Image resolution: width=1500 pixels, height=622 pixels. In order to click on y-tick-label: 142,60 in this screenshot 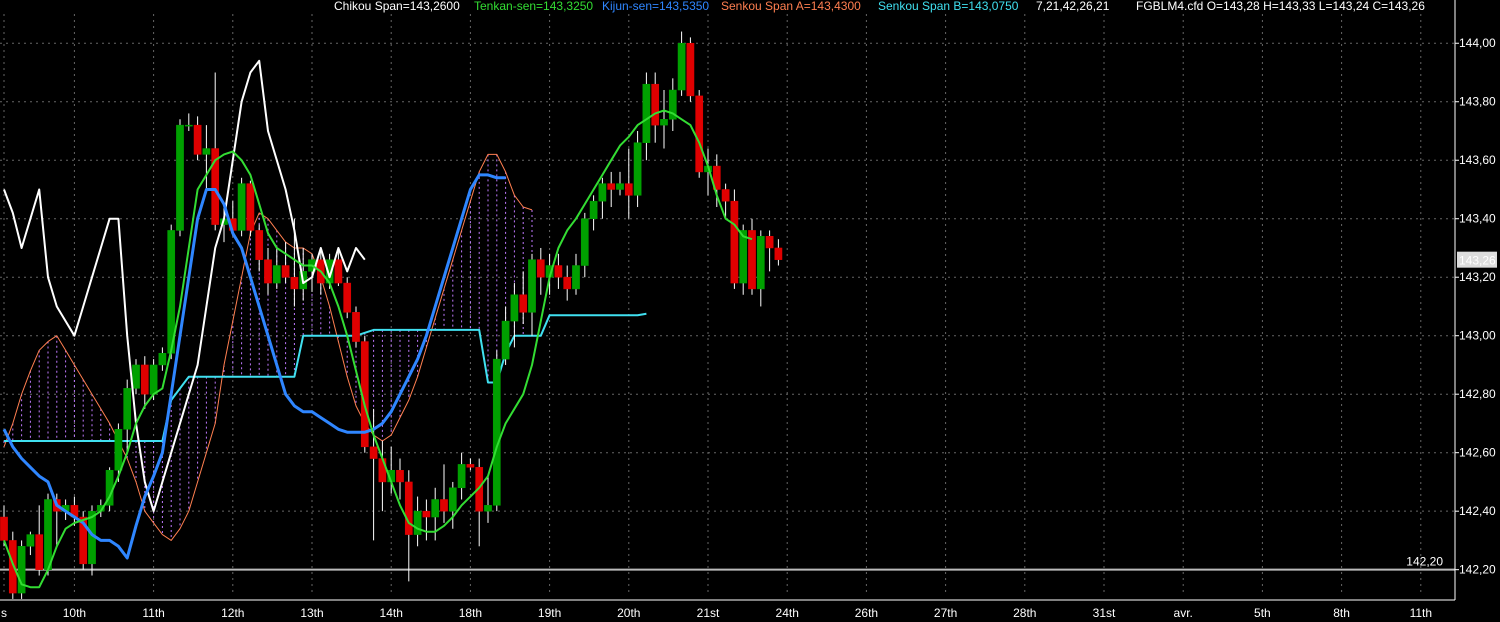, I will do `click(1477, 453)`.